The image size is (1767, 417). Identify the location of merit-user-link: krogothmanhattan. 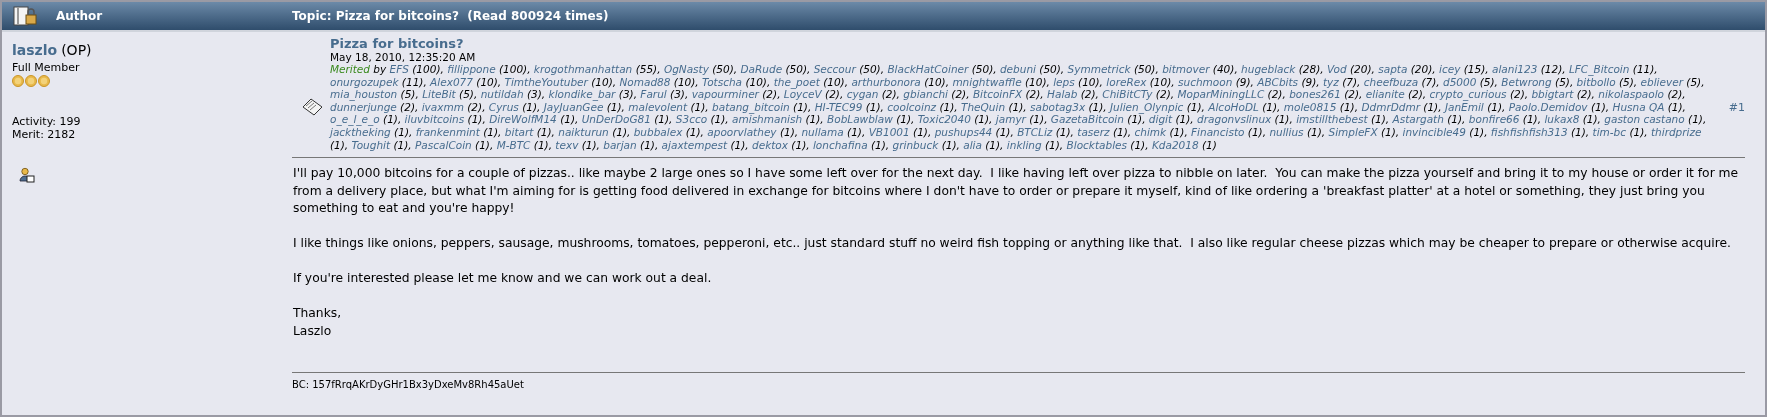
(583, 69).